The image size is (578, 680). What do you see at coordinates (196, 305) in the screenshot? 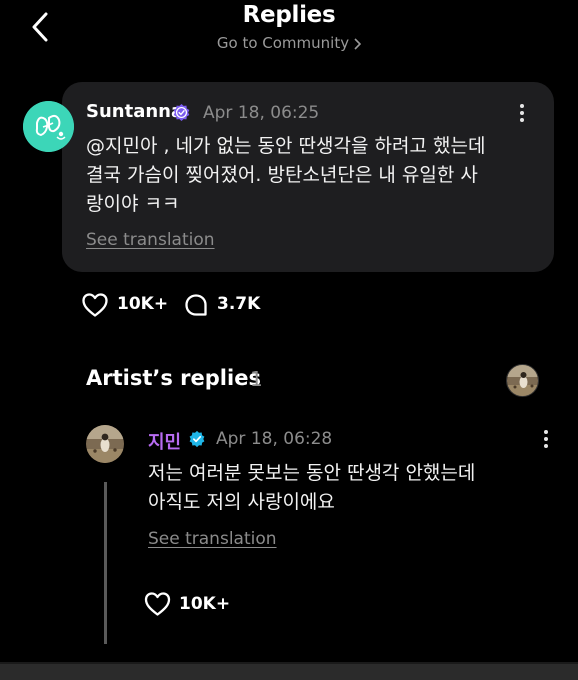
I see `comment-bubble-icon` at bounding box center [196, 305].